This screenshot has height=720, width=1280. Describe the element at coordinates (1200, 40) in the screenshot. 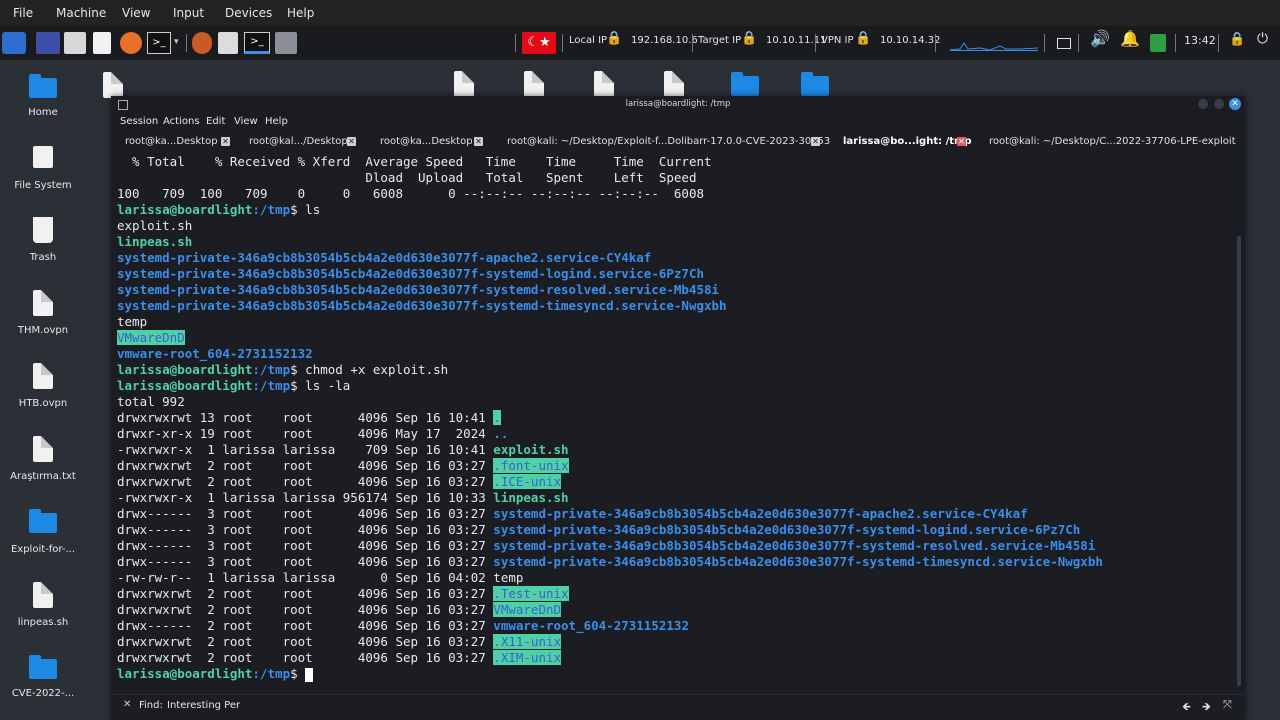

I see `clock: 13:42` at that location.